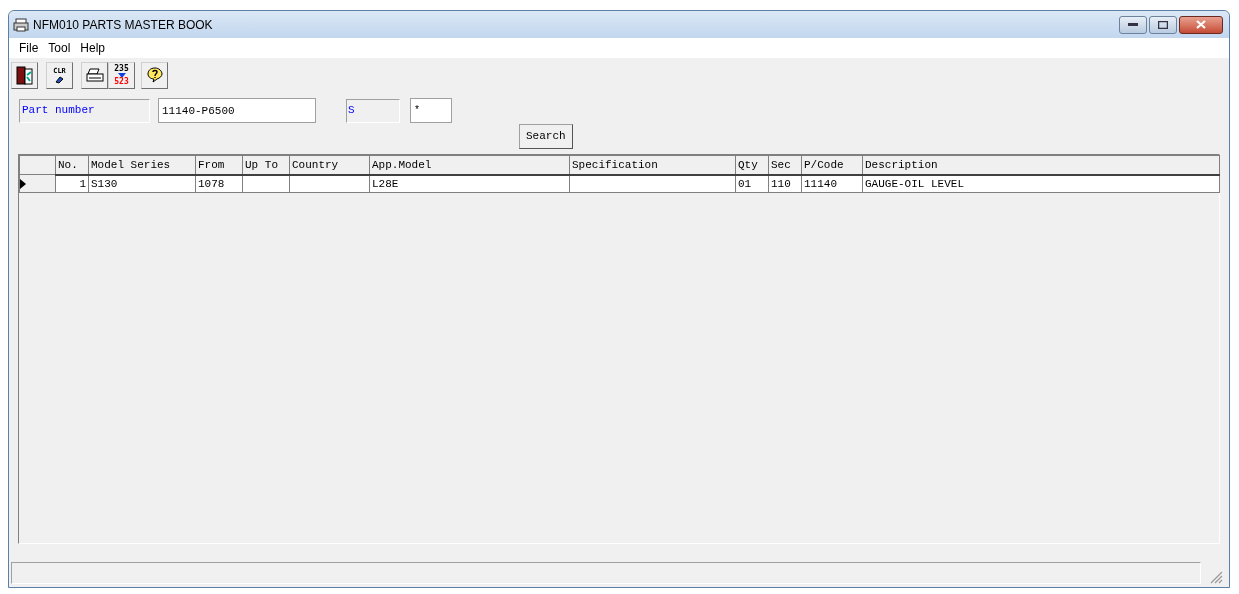 Image resolution: width=1239 pixels, height=594 pixels. Describe the element at coordinates (832, 165) in the screenshot. I see `column-header: P/Code` at that location.